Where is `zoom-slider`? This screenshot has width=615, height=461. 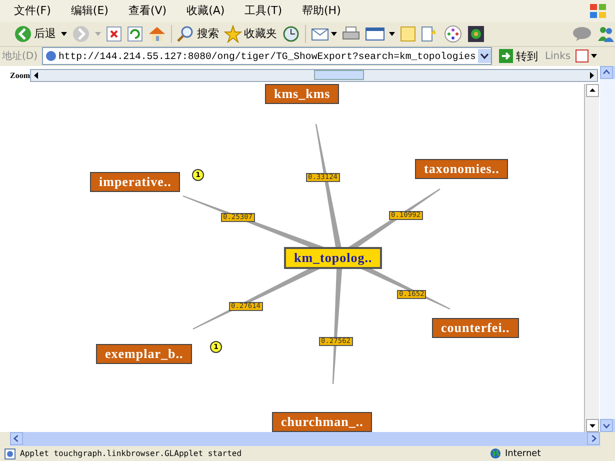 zoom-slider is located at coordinates (314, 75).